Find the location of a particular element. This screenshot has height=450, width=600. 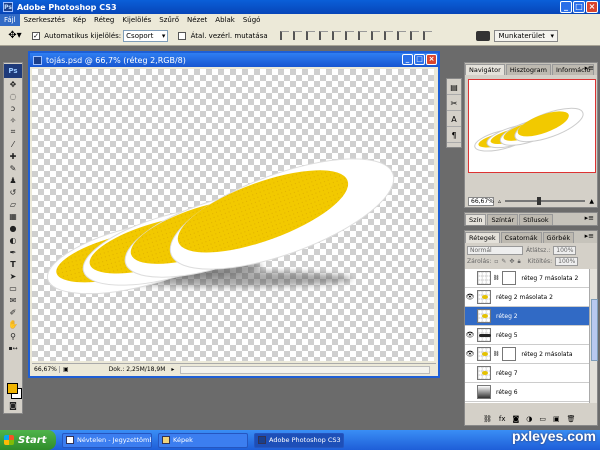

lasso-tool-icon: ↄ is located at coordinates (13, 108).